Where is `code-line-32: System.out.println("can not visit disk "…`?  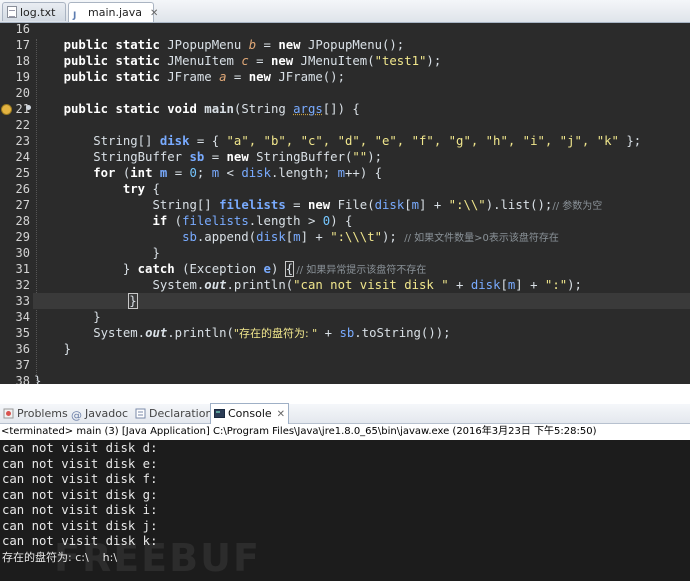
code-line-32: System.out.println("can not visit disk "… is located at coordinates (367, 285).